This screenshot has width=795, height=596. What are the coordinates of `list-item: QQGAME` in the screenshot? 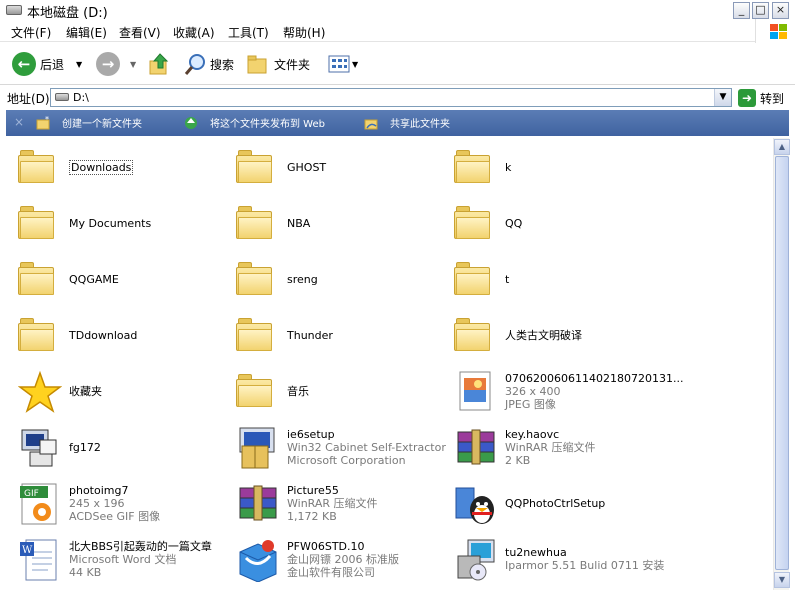 It's located at (119, 279).